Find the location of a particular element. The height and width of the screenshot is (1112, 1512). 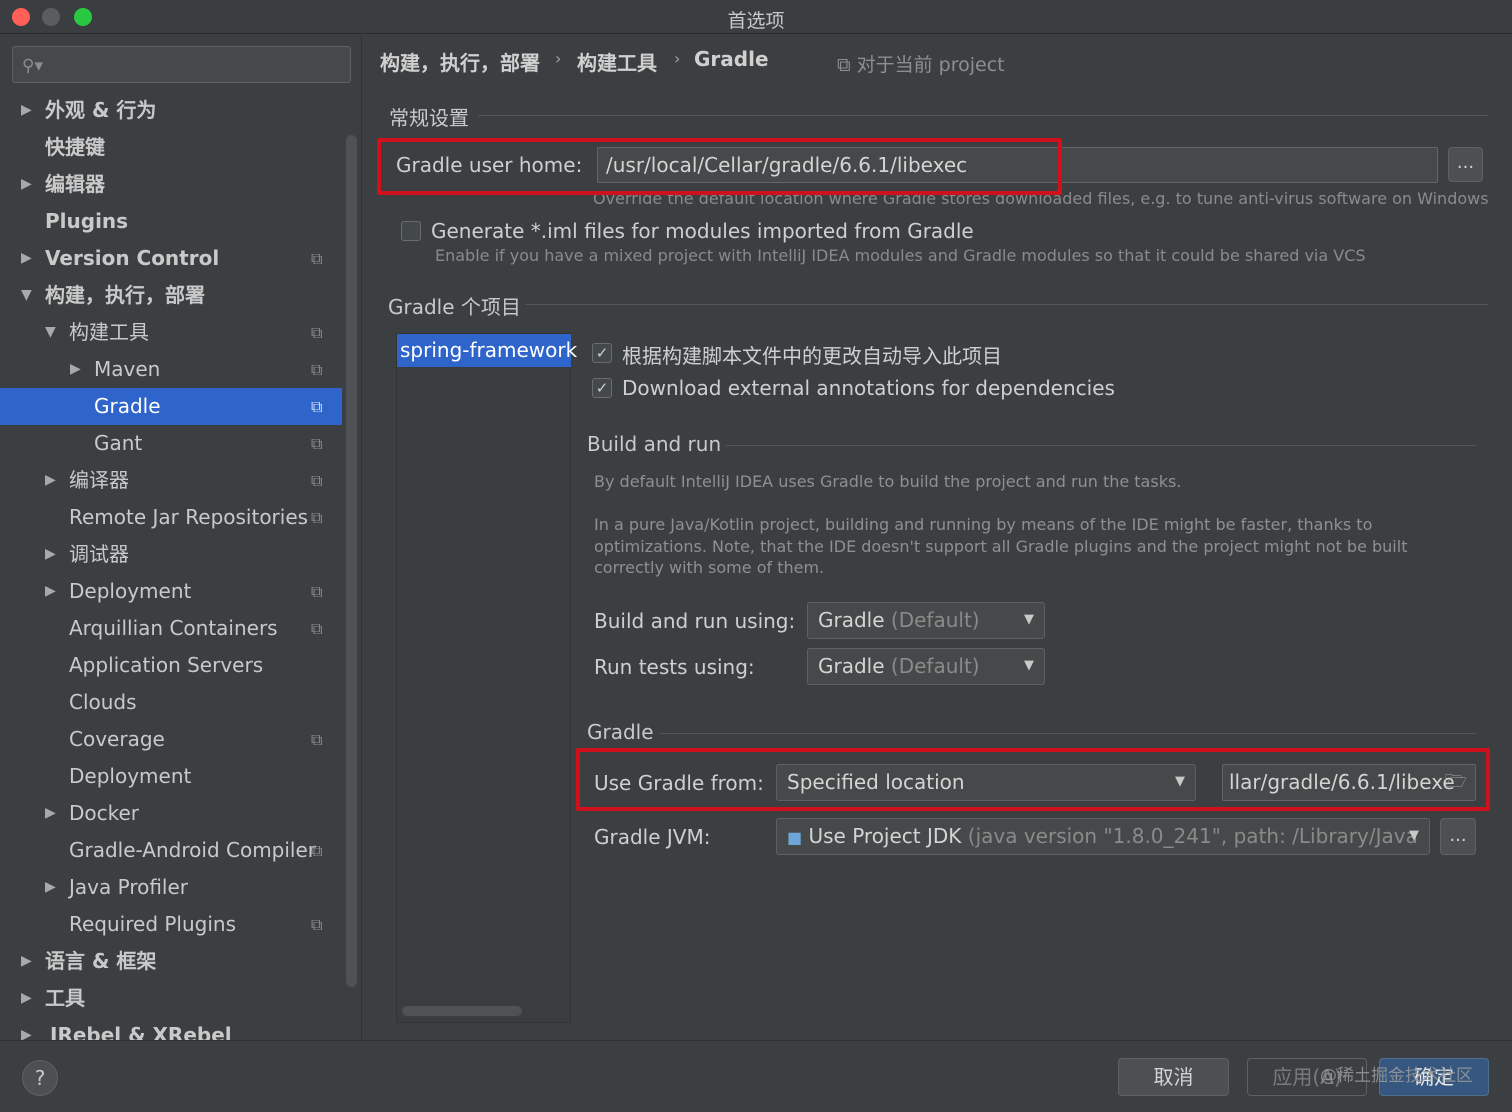

sidebar-item-label: Coverage is located at coordinates (117, 739).